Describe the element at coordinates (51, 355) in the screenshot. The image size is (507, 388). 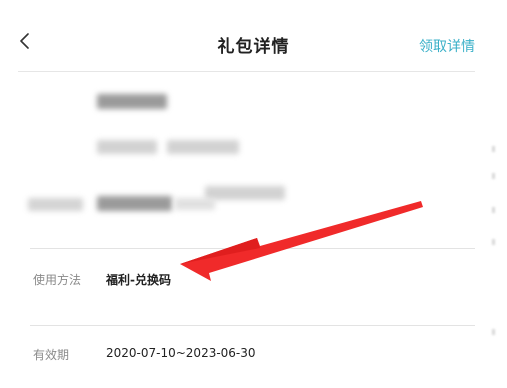
I see `validity-label: 有效期` at that location.